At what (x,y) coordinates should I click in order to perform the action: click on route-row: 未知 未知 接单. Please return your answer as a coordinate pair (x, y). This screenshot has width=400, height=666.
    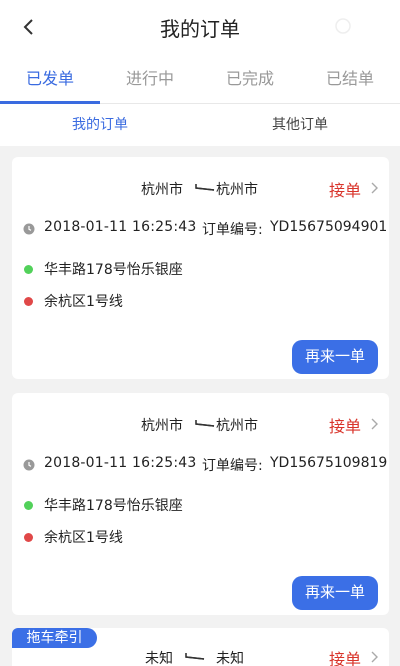
    Looking at the image, I should click on (200, 656).